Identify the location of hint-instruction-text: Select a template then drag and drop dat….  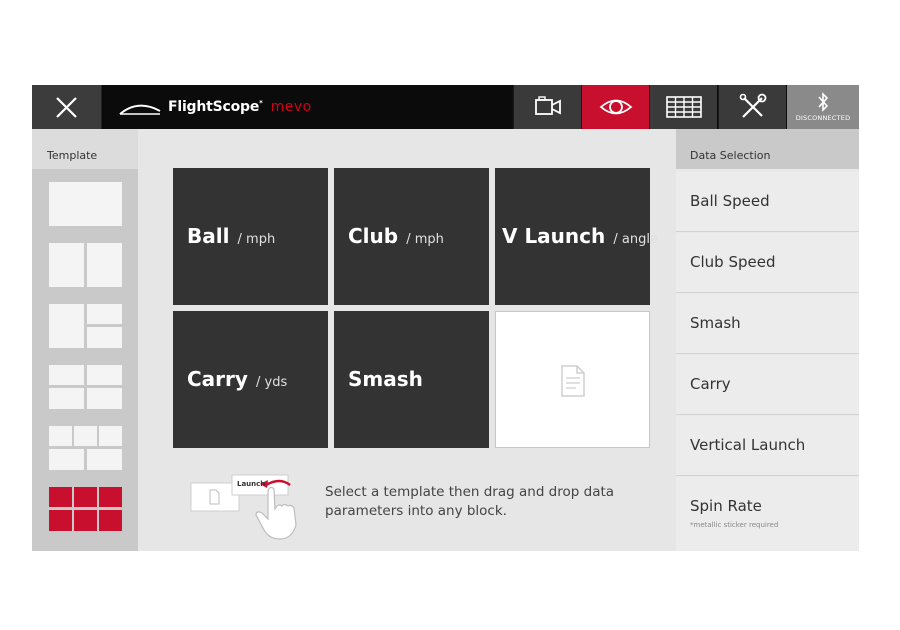
(470, 501).